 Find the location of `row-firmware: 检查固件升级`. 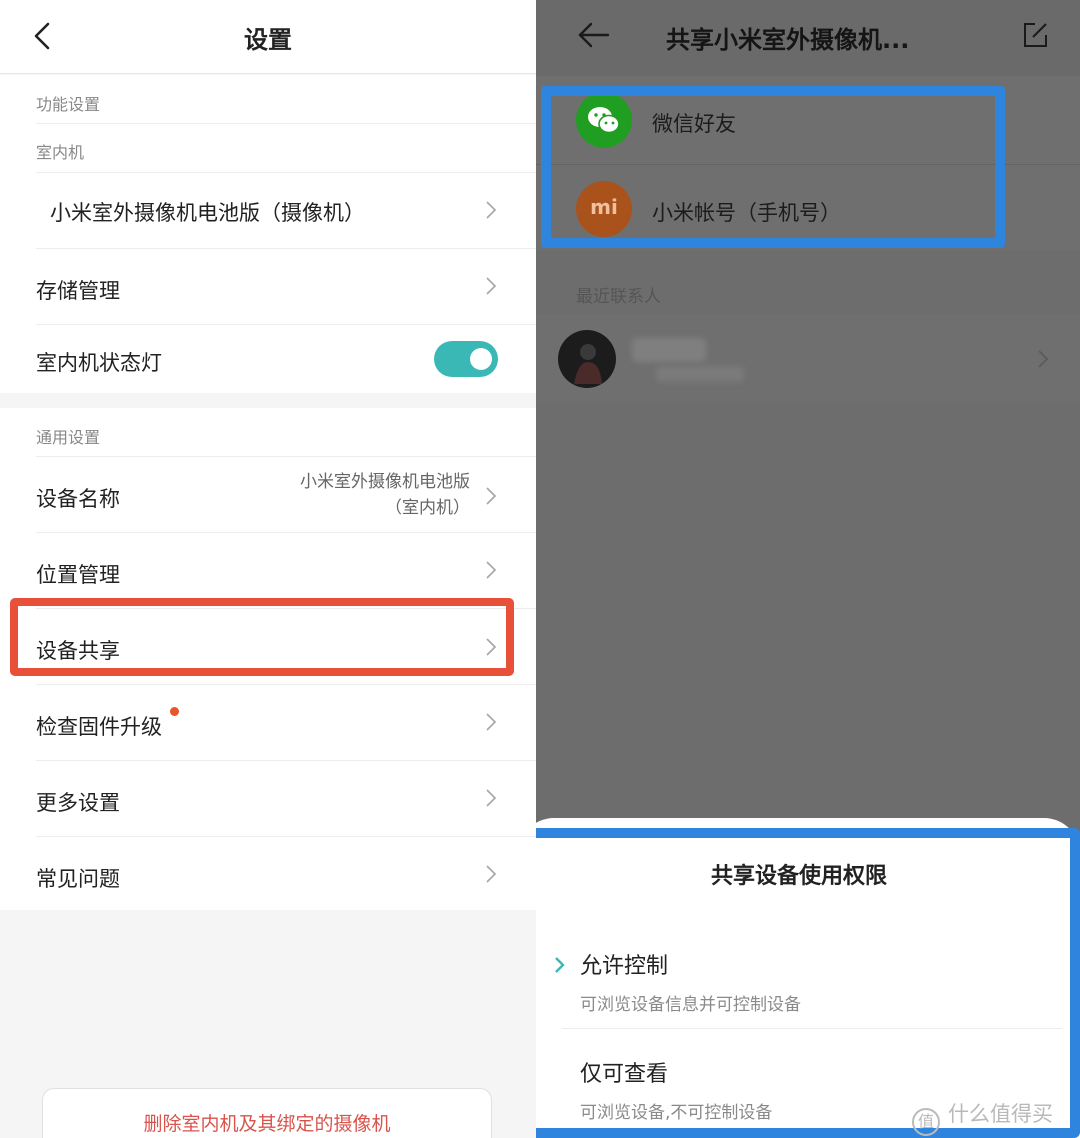

row-firmware: 检查固件升级 is located at coordinates (268, 722).